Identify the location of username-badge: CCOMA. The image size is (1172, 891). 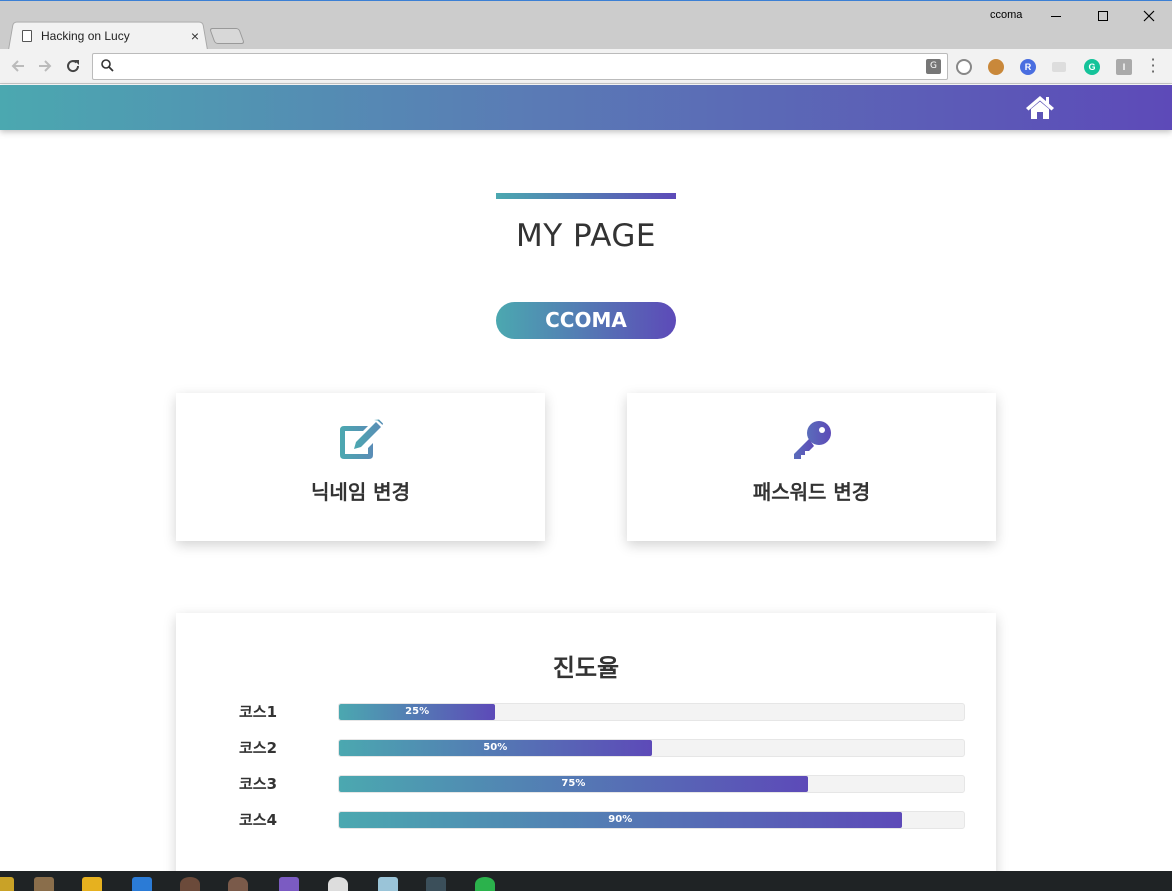
(586, 320).